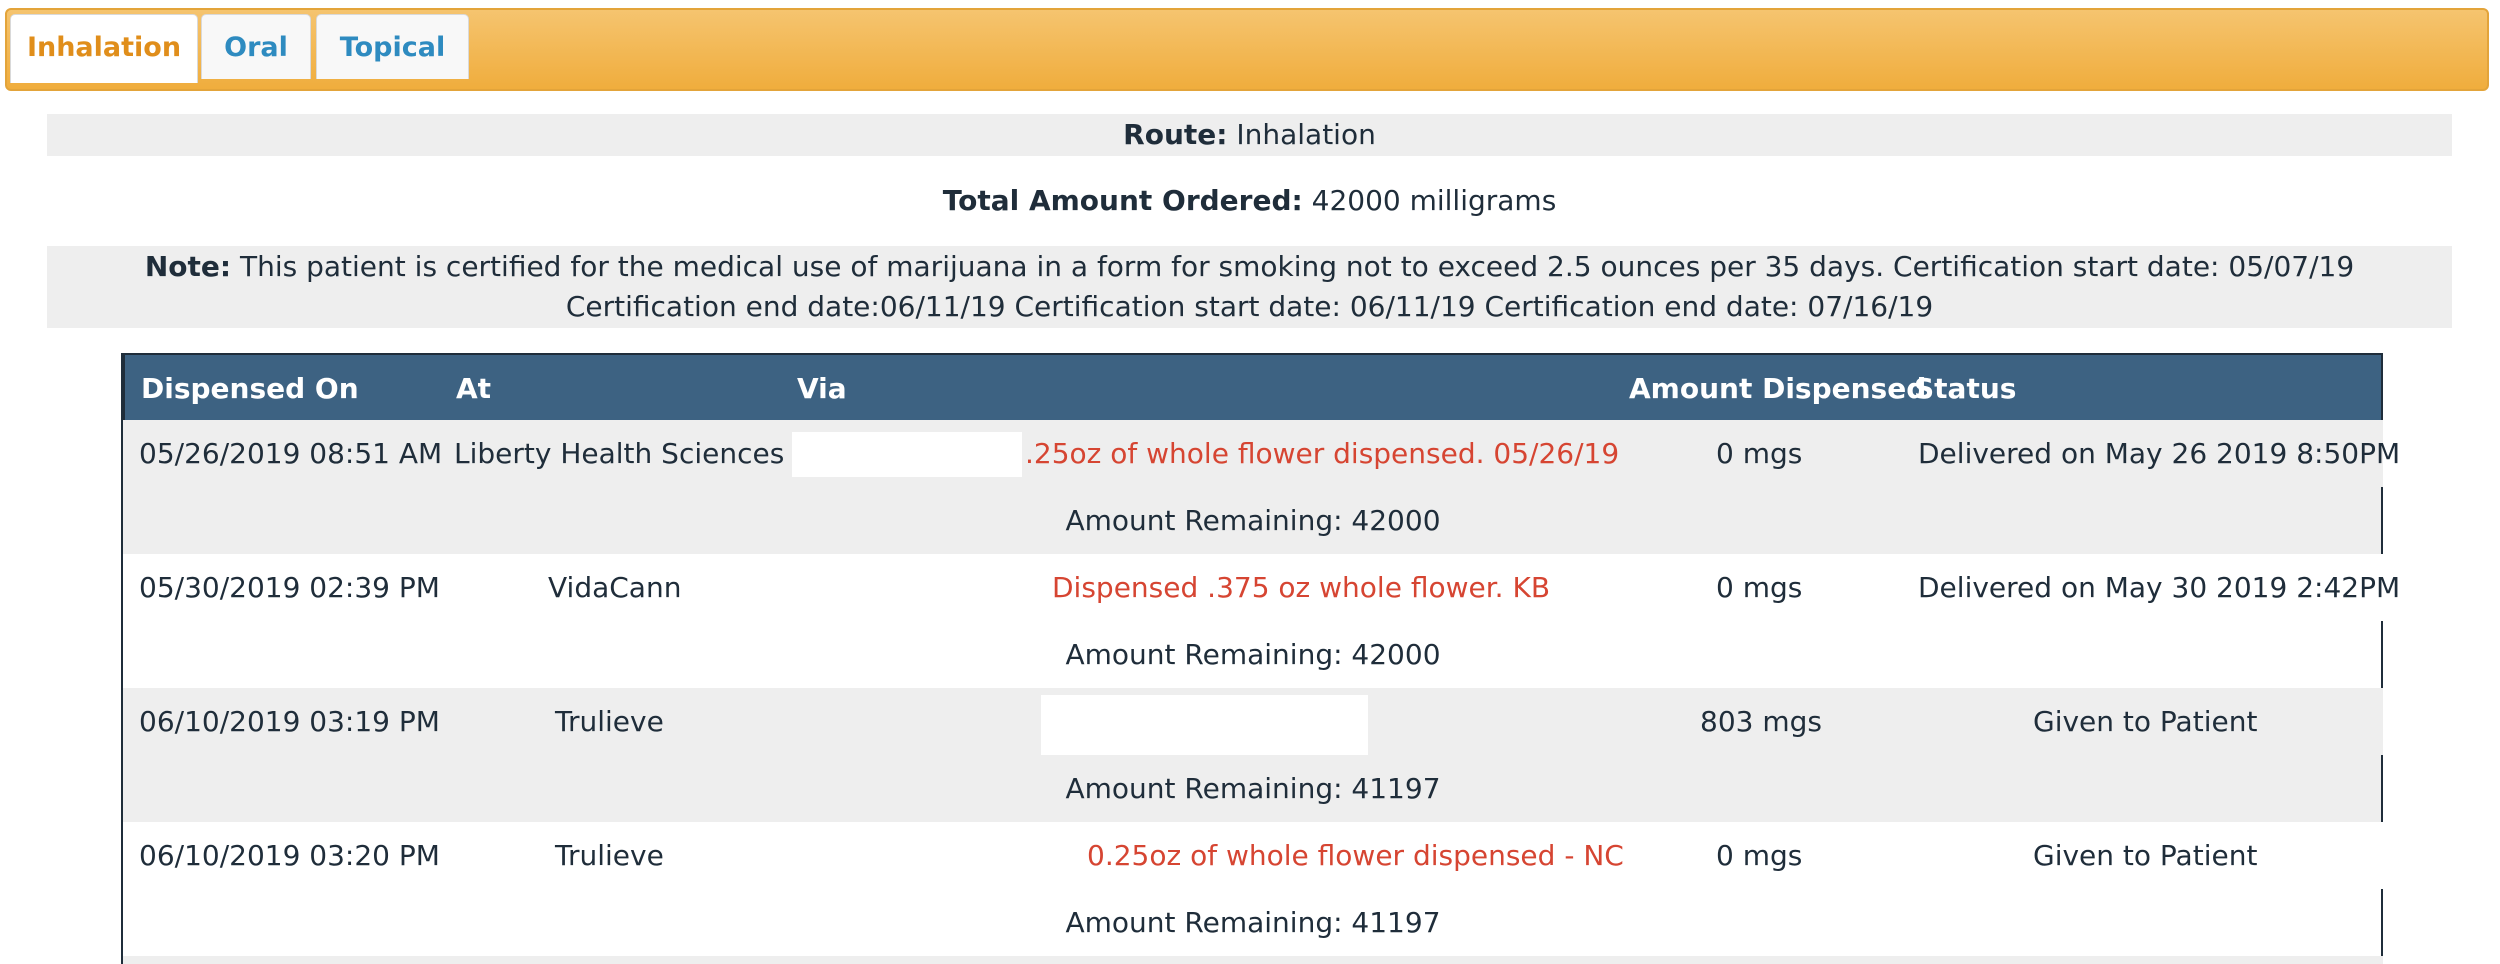  Describe the element at coordinates (619, 453) in the screenshot. I see `at-cell: Liberty Health Sciences` at that location.